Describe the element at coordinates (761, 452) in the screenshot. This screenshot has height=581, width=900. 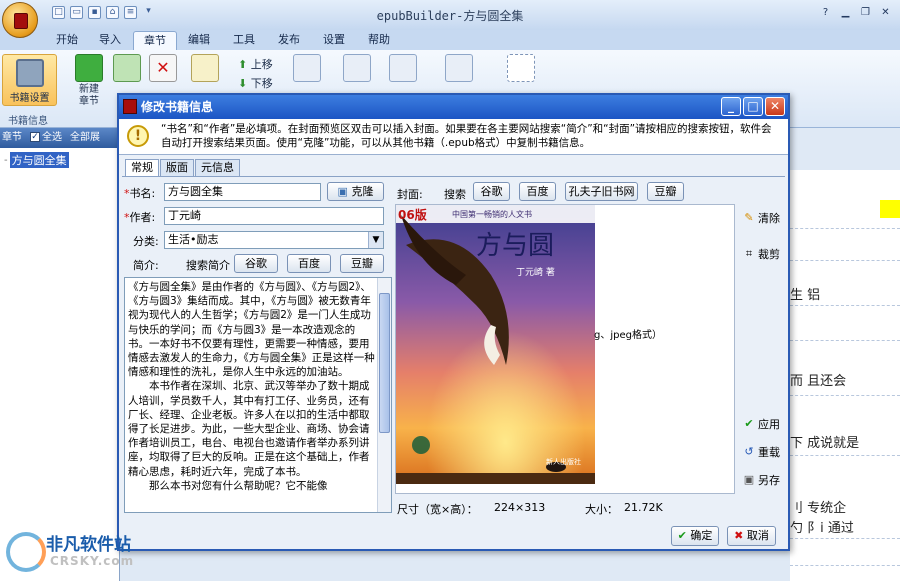
I see `reload-cover-button: ↺ 重载` at that location.